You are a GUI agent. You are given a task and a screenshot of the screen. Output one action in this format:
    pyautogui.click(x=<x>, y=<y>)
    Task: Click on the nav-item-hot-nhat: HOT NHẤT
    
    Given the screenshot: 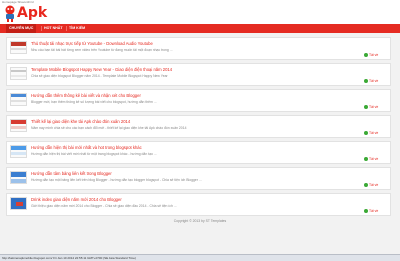 What is the action you would take?
    pyautogui.click(x=53, y=28)
    